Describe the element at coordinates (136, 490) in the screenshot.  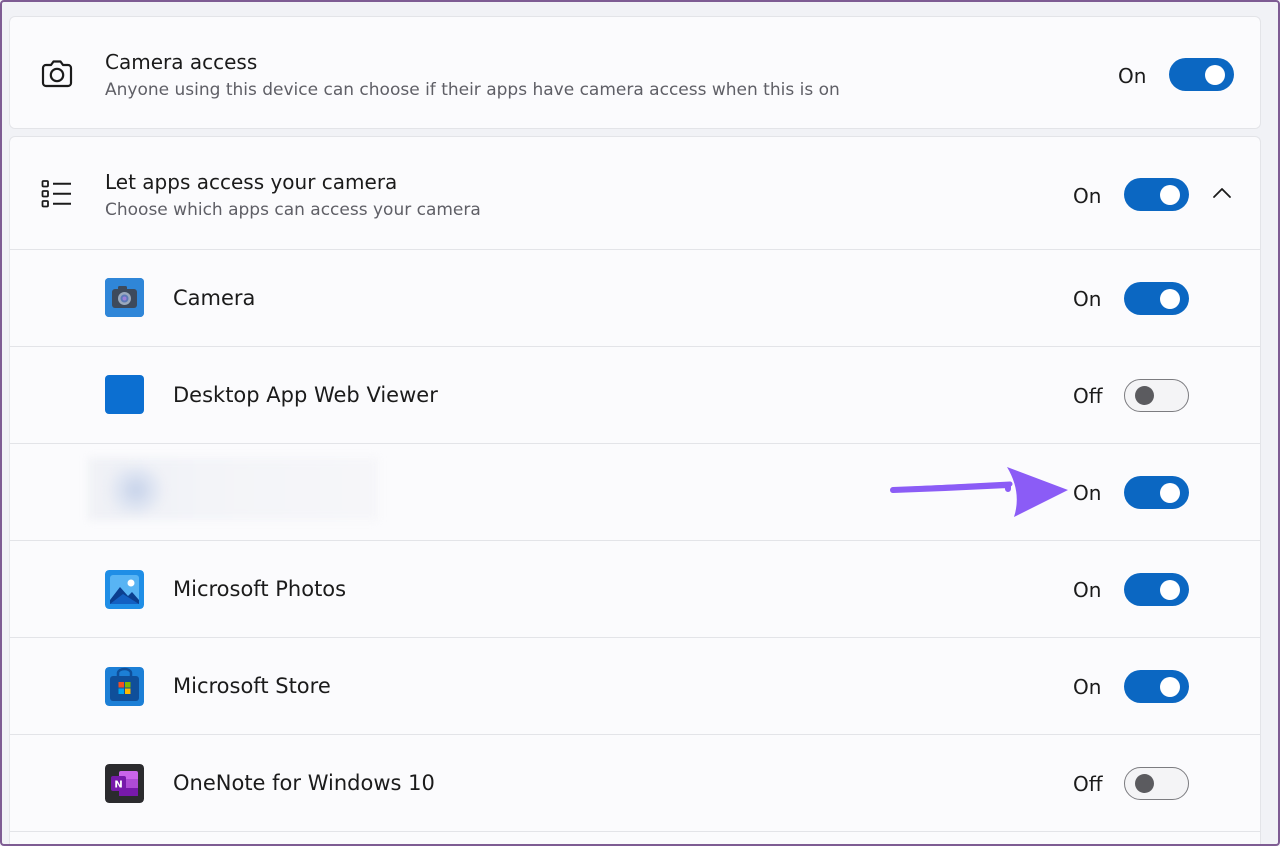
I see `blurred-app-icon` at that location.